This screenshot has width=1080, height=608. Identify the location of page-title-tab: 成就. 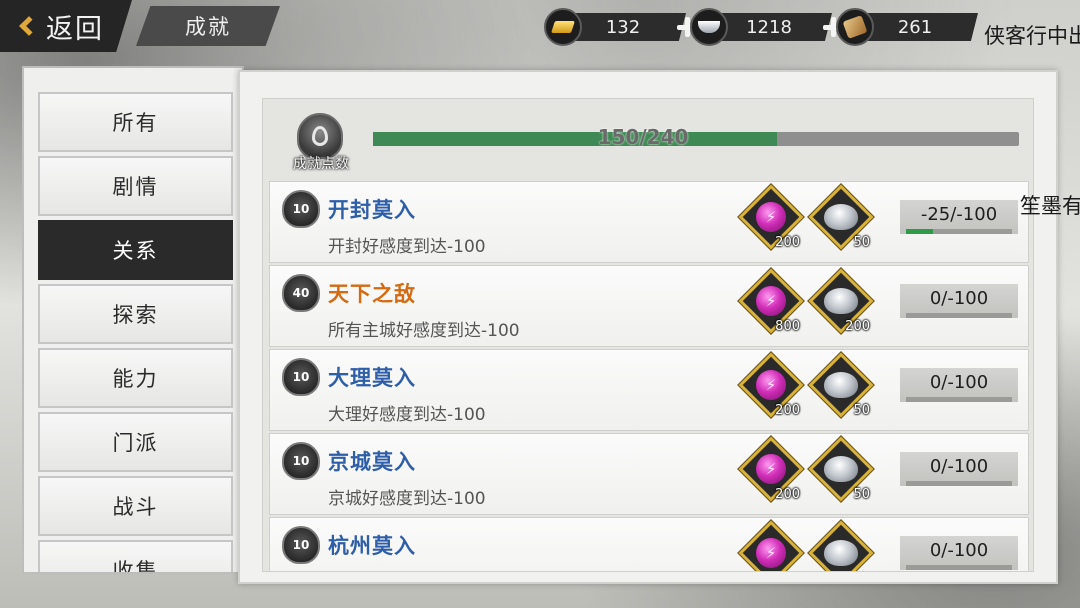
(208, 26).